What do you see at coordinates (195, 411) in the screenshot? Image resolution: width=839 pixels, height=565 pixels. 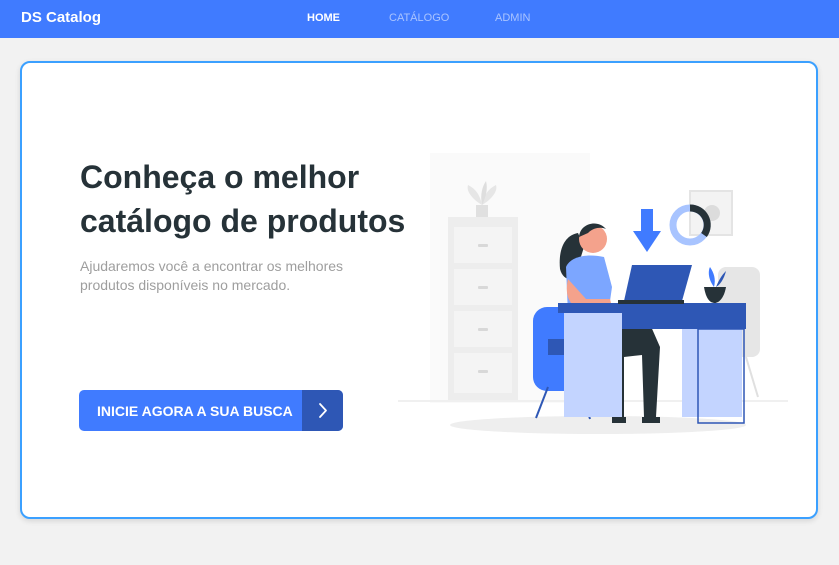 I see `start-search-button-label: INICIE AGORA A SUA BUSCA` at bounding box center [195, 411].